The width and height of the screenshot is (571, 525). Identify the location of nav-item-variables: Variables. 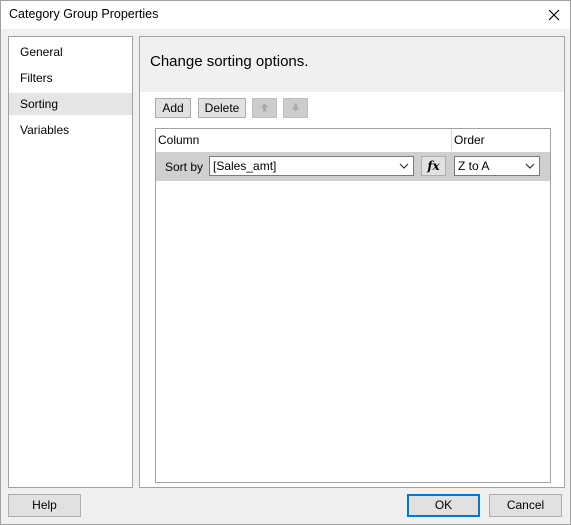
(70, 130).